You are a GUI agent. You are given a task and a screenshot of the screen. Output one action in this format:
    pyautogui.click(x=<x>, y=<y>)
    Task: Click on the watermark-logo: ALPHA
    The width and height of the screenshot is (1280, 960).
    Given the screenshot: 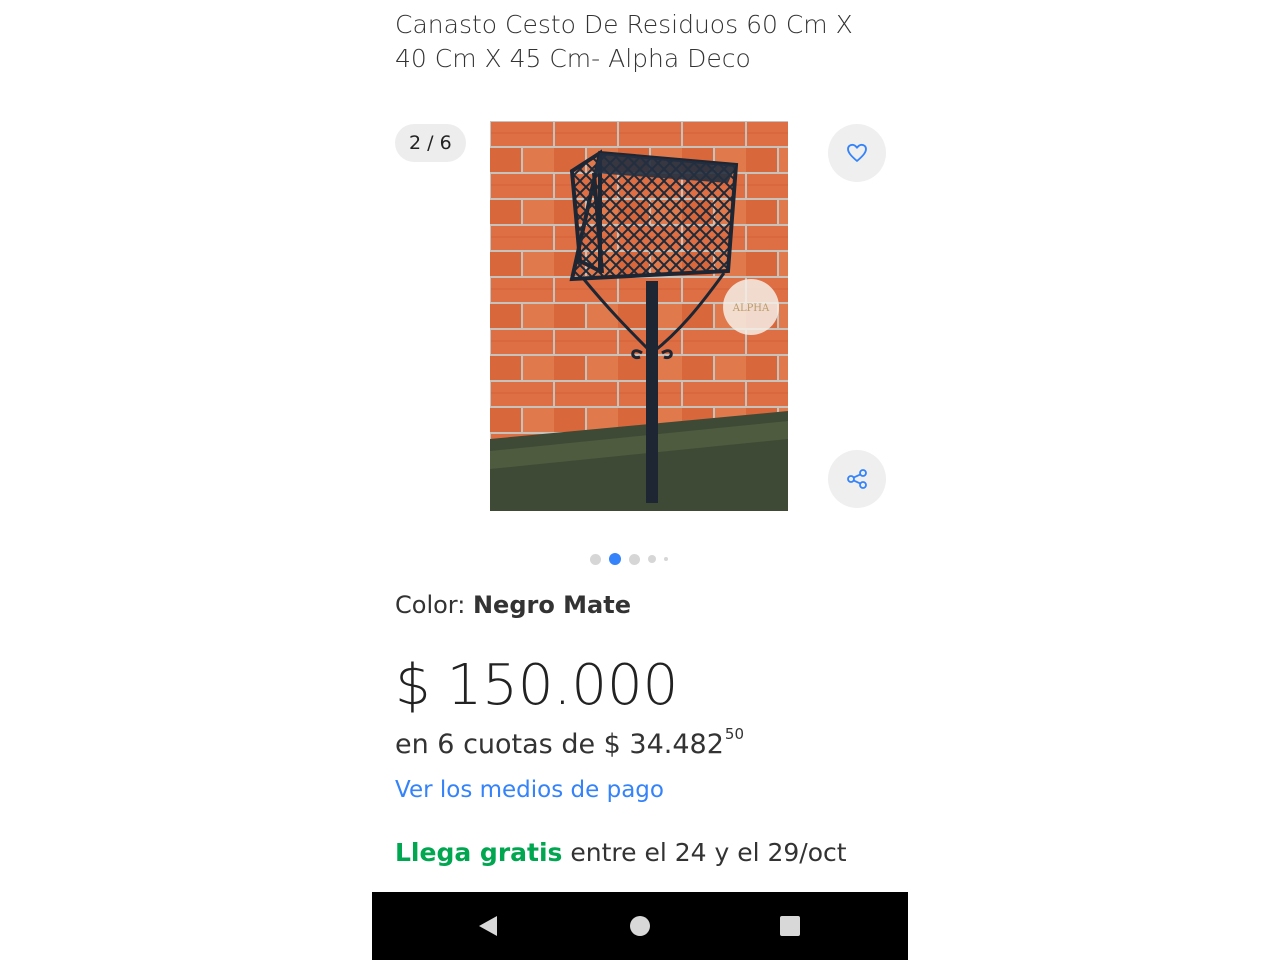 What is the action you would take?
    pyautogui.click(x=751, y=308)
    